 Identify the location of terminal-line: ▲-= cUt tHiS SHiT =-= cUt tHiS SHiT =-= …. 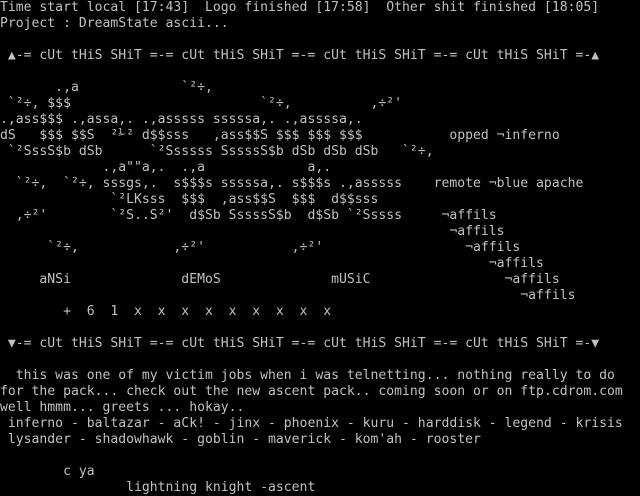
(300, 55).